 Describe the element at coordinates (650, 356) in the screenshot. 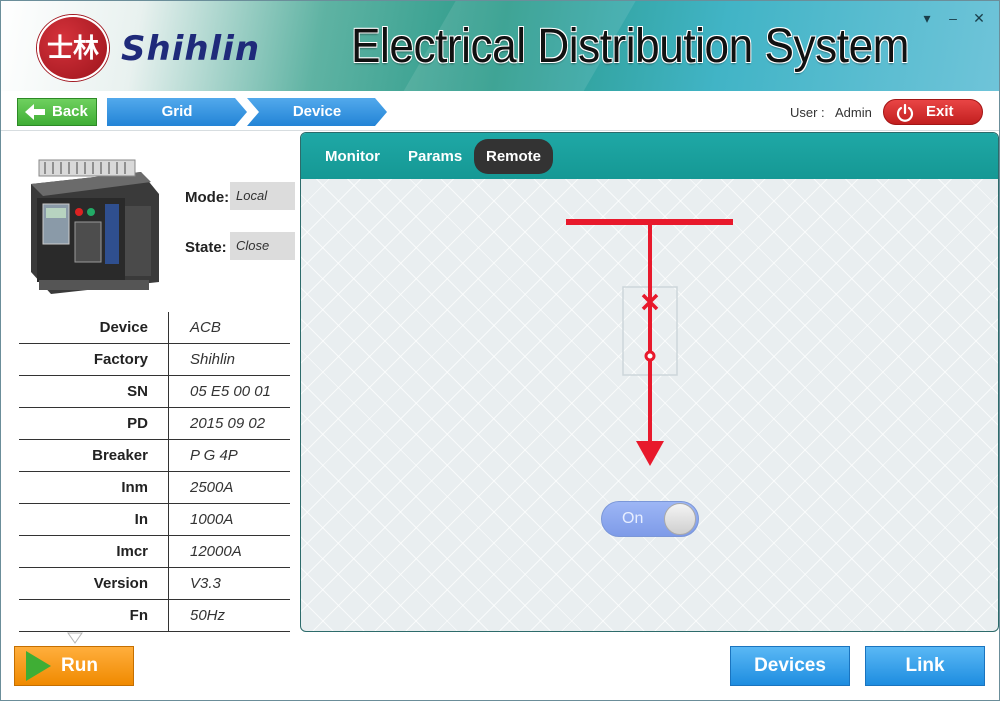

I see `isolator-node-icon` at that location.